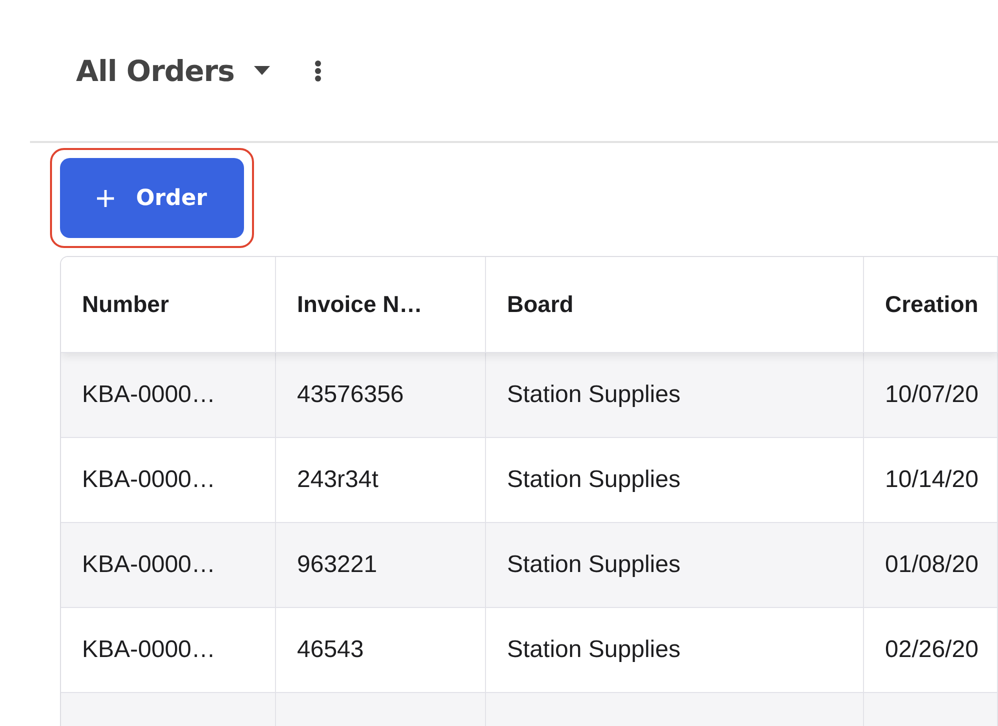 The height and width of the screenshot is (726, 998). What do you see at coordinates (318, 71) in the screenshot?
I see `more-options-icon` at bounding box center [318, 71].